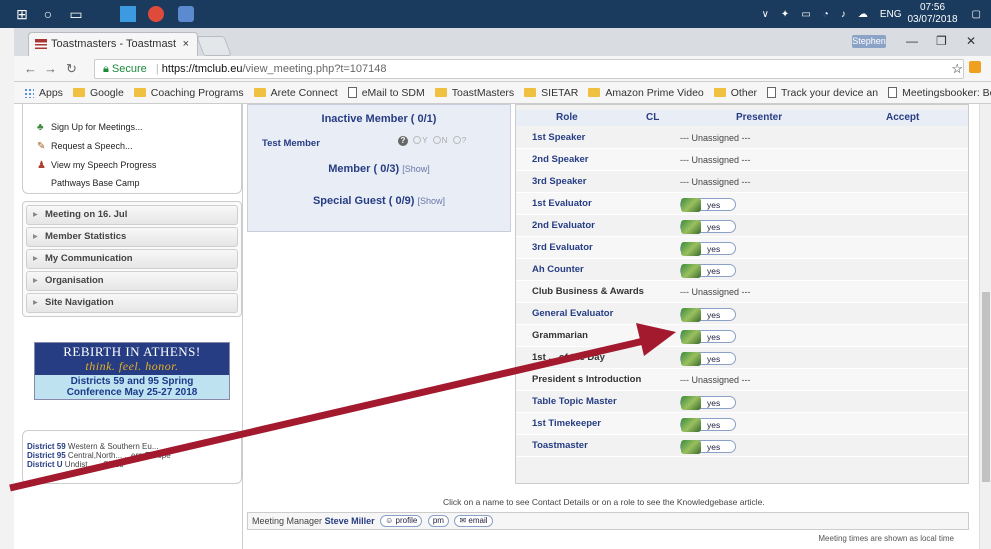 The width and height of the screenshot is (991, 549). Describe the element at coordinates (957, 69) in the screenshot. I see `bookmark-star-icon: ☆` at that location.